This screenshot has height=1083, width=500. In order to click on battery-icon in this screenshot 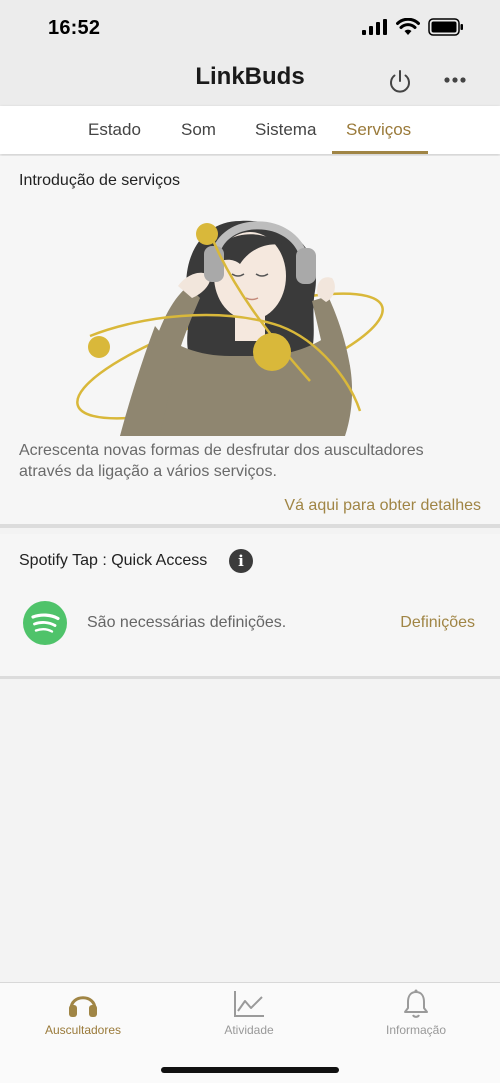, I will do `click(445, 27)`.